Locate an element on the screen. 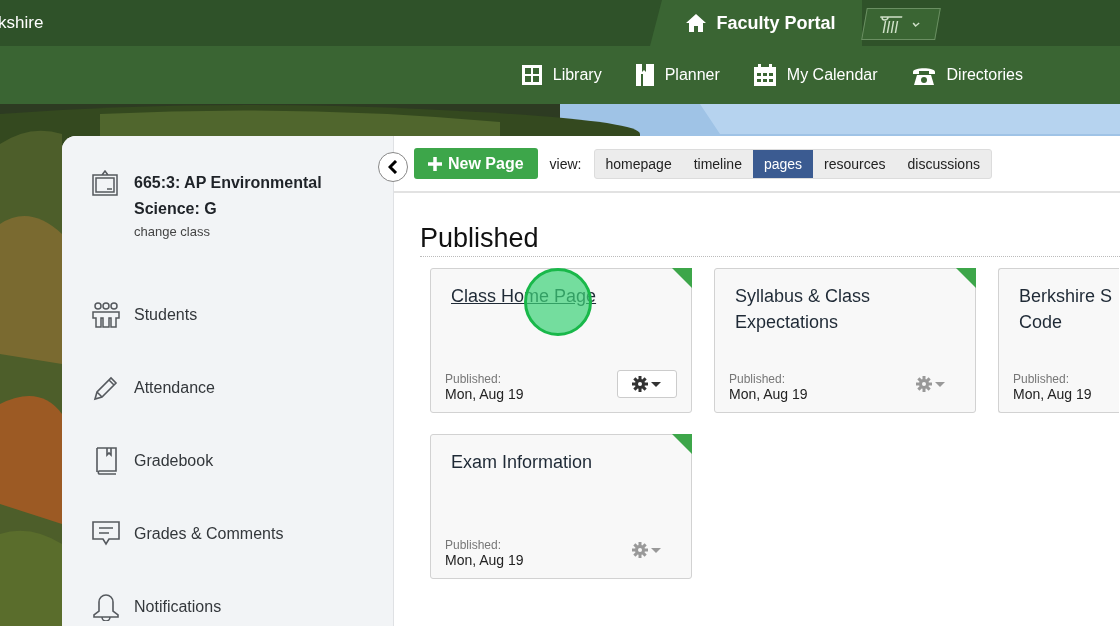 The height and width of the screenshot is (626, 1120). bell-icon is located at coordinates (106, 607).